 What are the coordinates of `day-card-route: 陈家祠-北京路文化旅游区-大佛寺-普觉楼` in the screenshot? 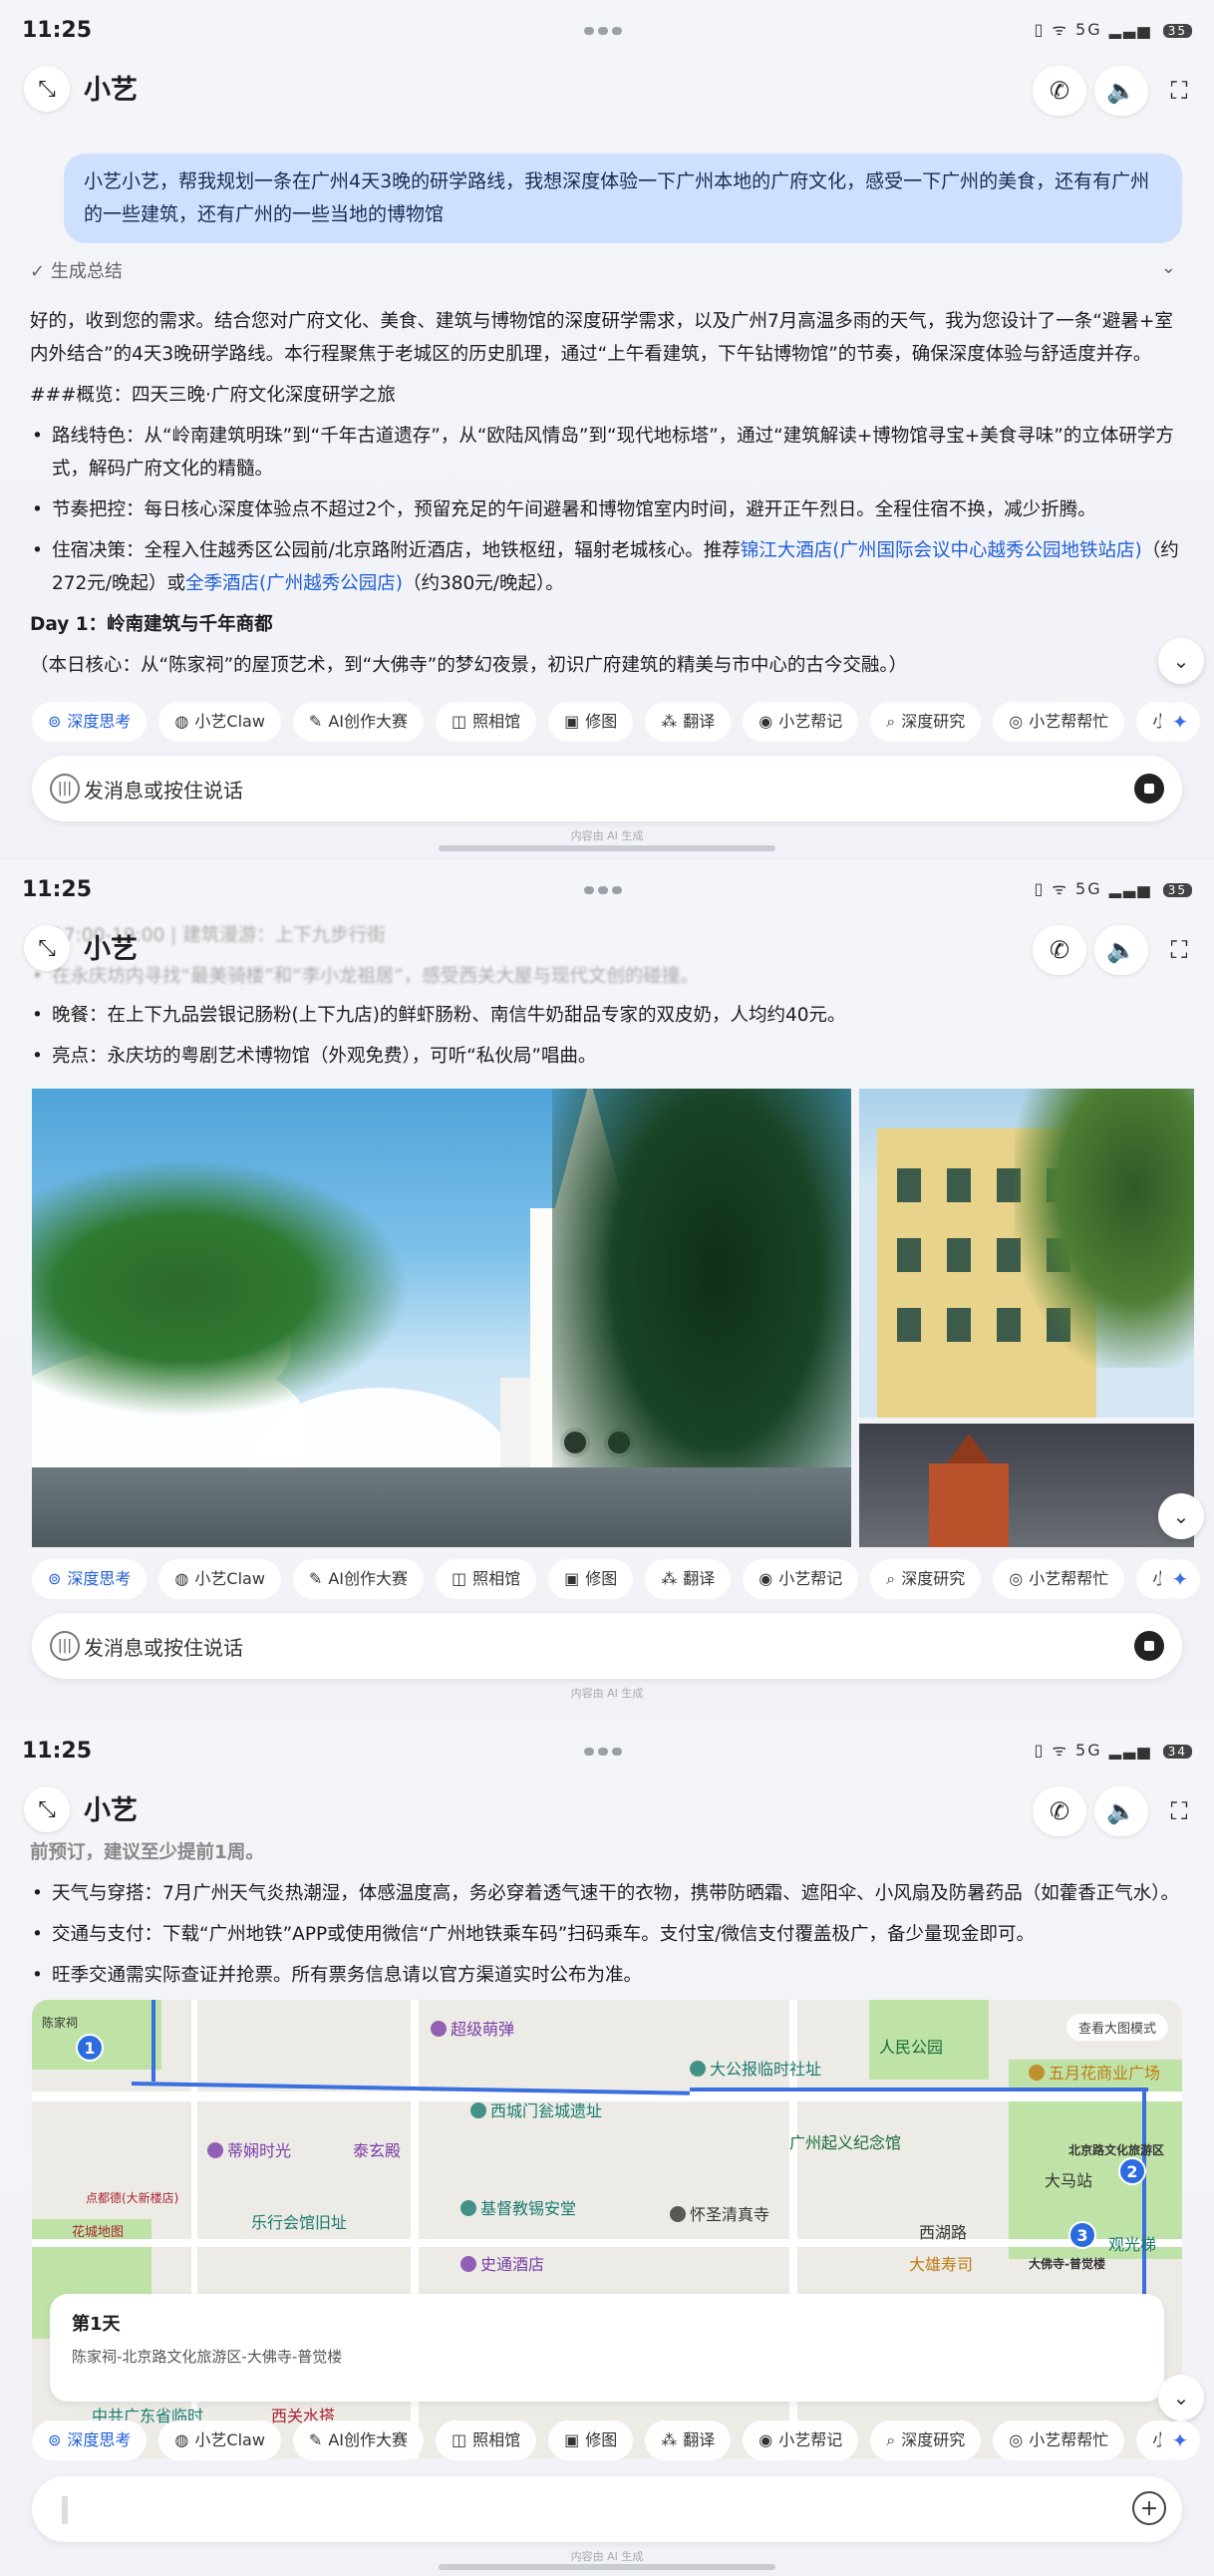 It's located at (207, 2357).